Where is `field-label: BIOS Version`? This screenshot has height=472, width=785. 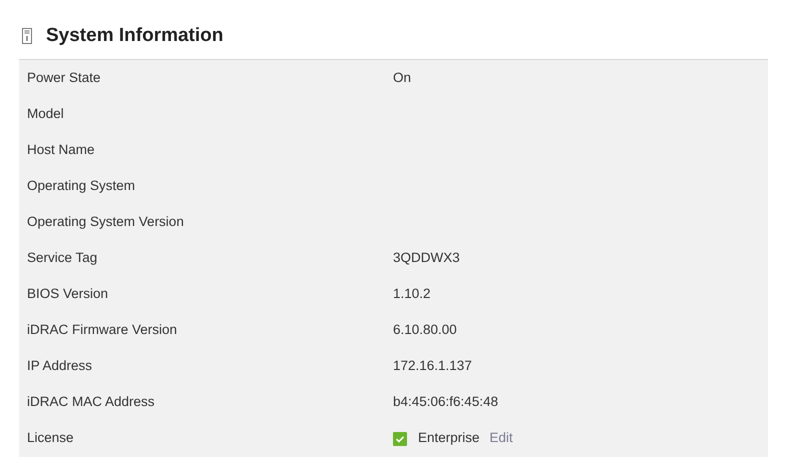 field-label: BIOS Version is located at coordinates (68, 294).